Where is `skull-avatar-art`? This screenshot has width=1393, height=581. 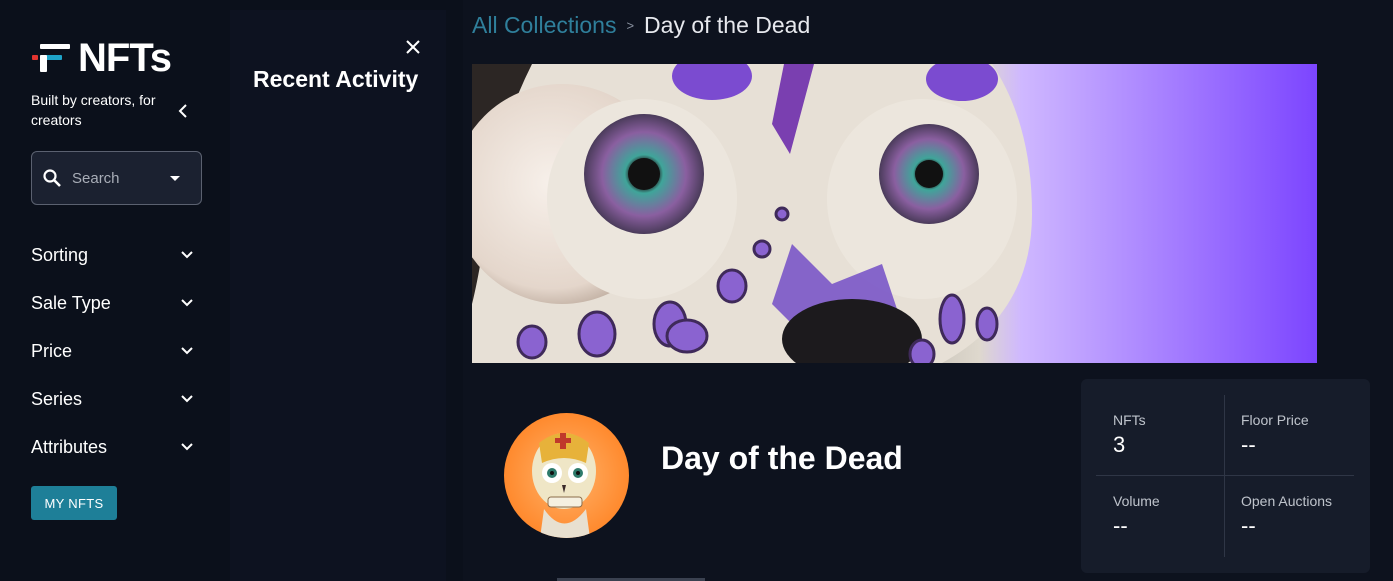
skull-avatar-art is located at coordinates (564, 485).